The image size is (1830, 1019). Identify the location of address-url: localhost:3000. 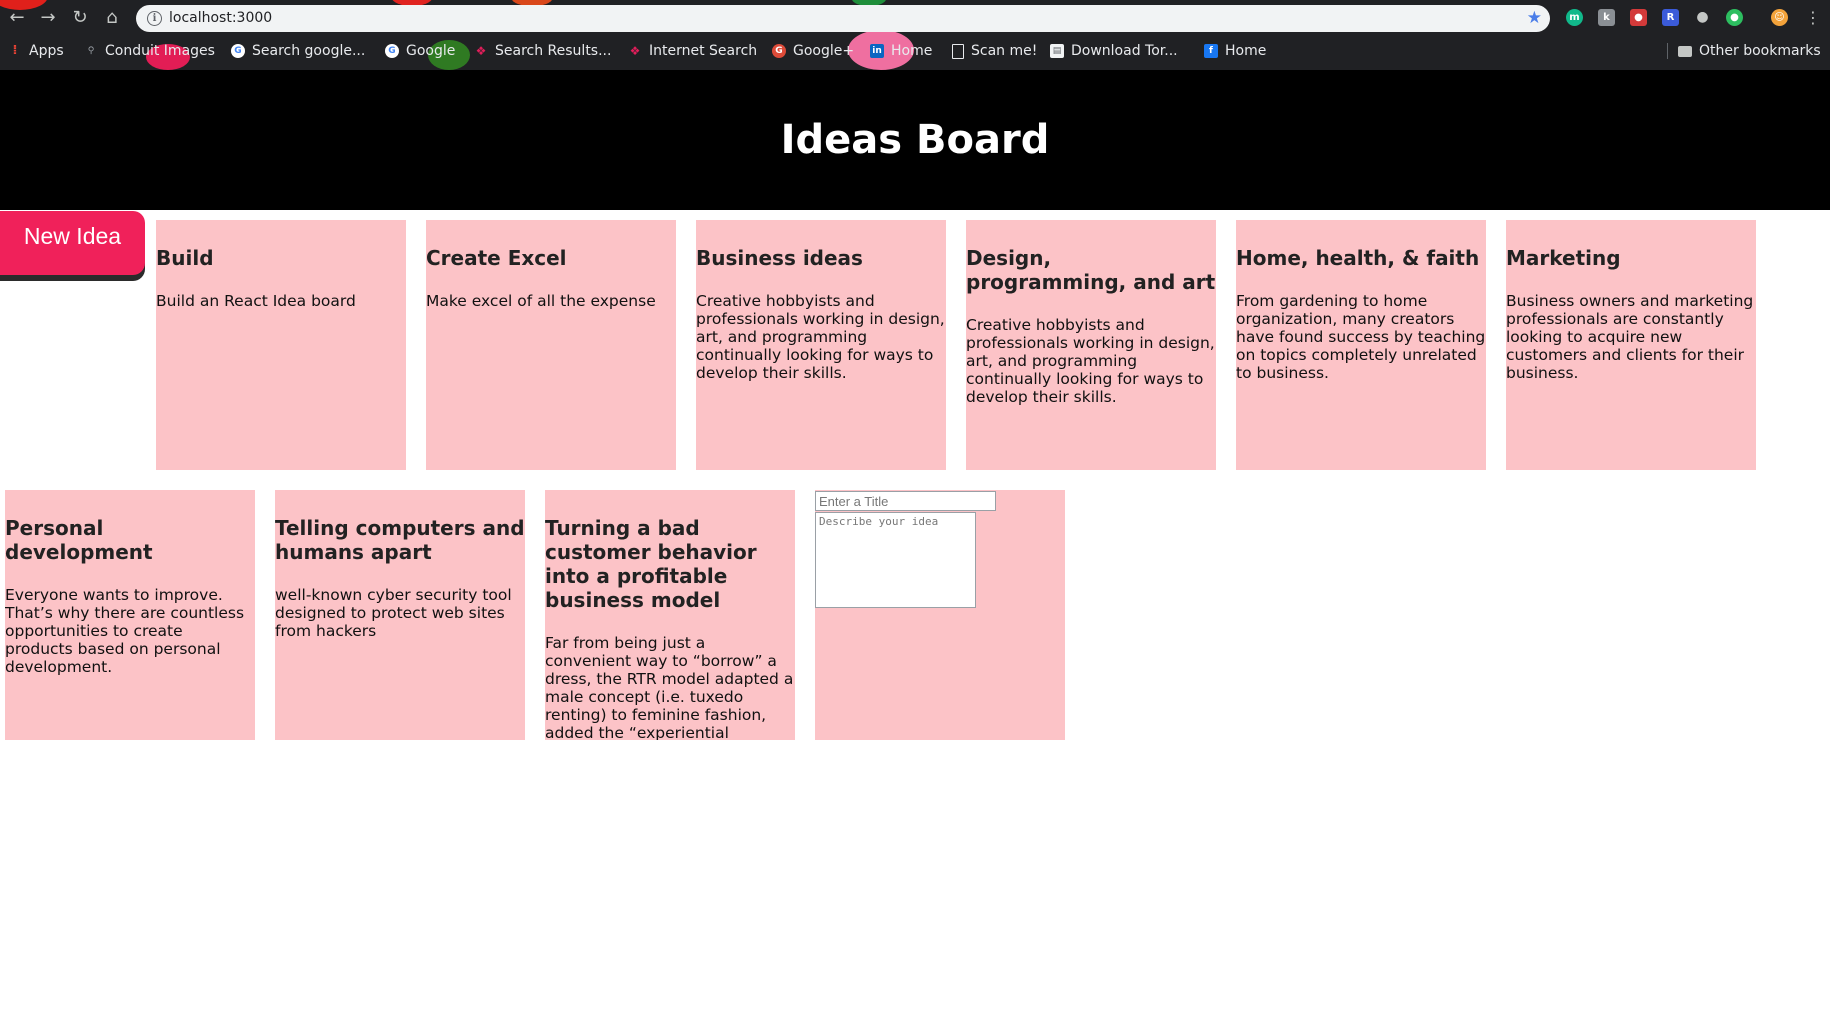
(220, 18).